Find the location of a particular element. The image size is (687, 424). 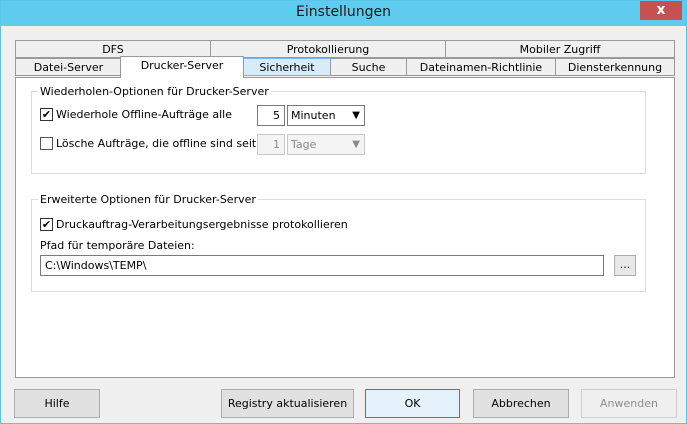

apply-button: Anwenden is located at coordinates (629, 403).